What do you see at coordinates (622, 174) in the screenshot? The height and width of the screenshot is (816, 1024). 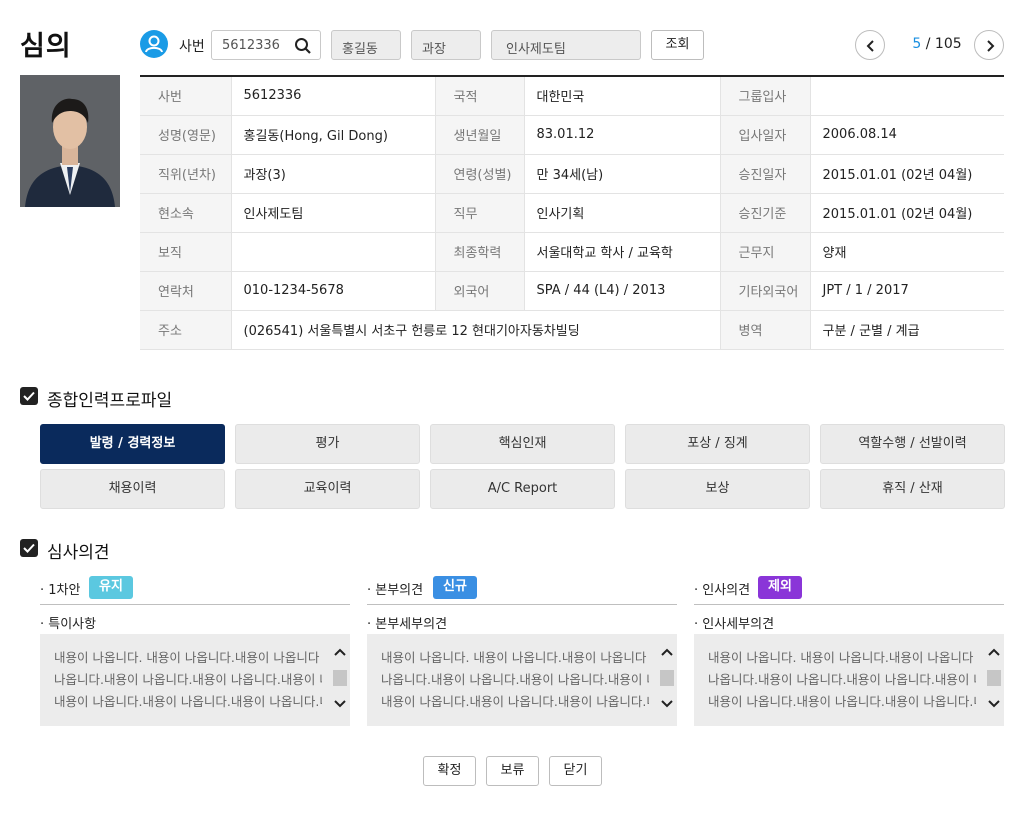 I see `info-value: 만 34세(남)` at bounding box center [622, 174].